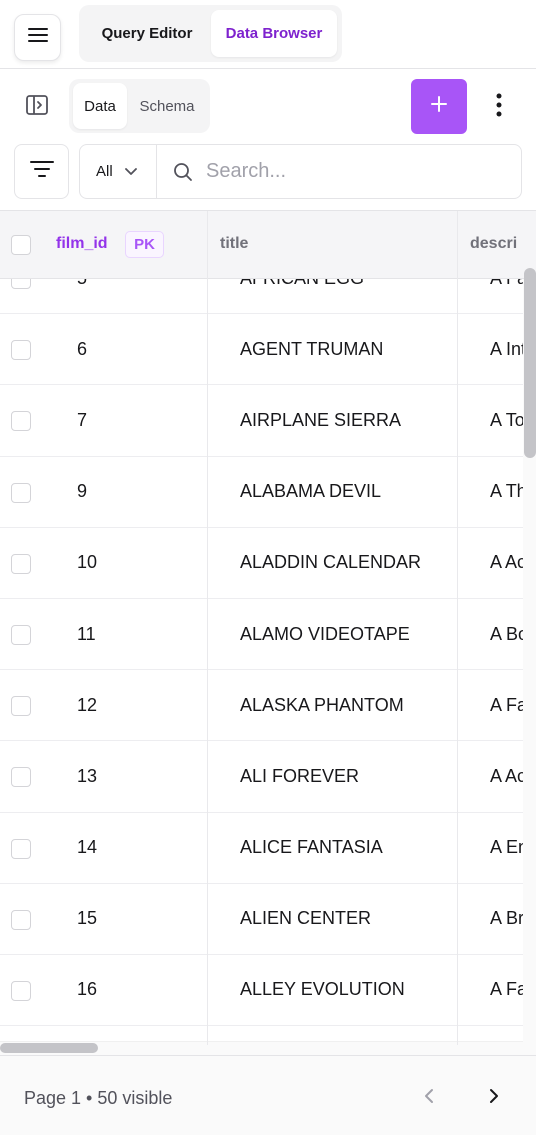 The height and width of the screenshot is (1135, 536). What do you see at coordinates (507, 918) in the screenshot?
I see `cell-description: A Br` at bounding box center [507, 918].